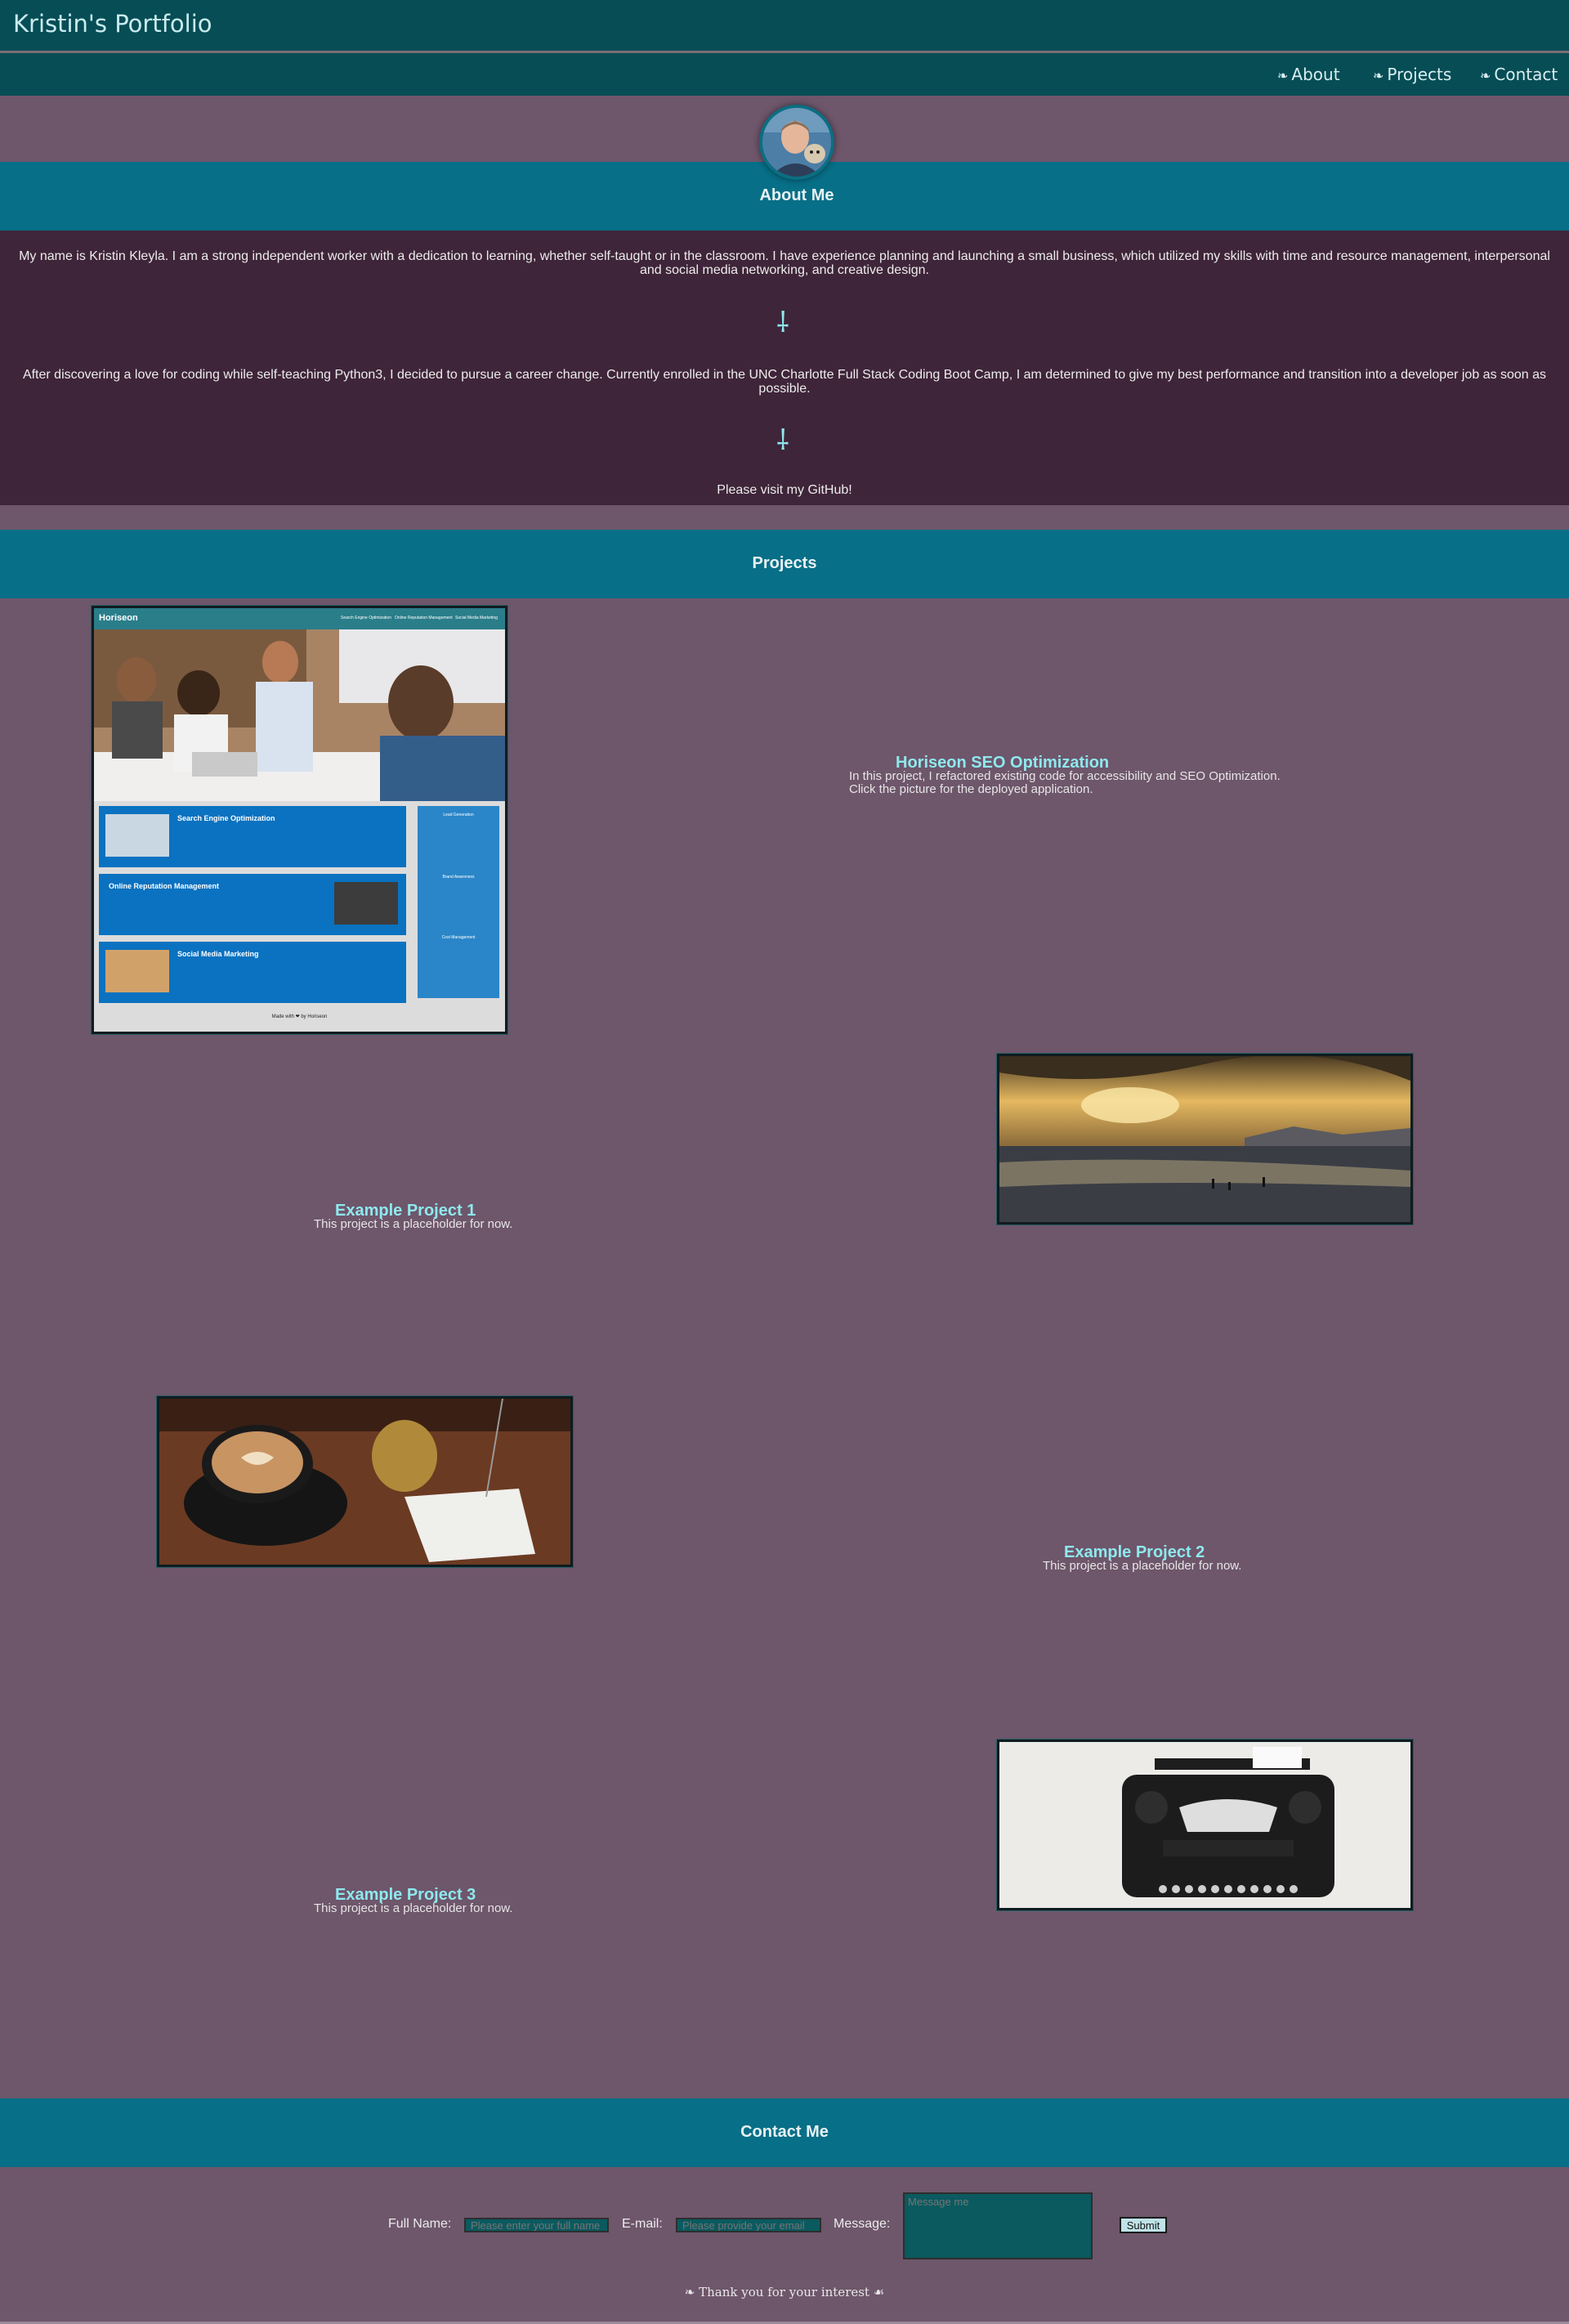 The height and width of the screenshot is (2324, 1569). What do you see at coordinates (420, 2224) in the screenshot?
I see `full-name-label: Full Name:` at bounding box center [420, 2224].